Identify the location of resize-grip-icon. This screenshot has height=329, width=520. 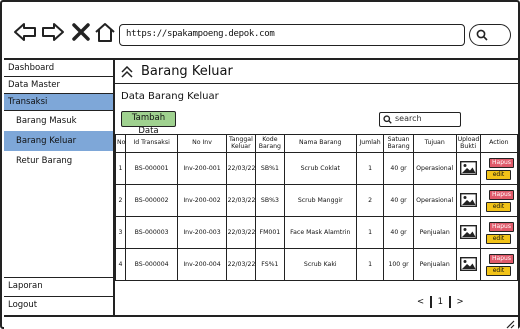
(509, 323).